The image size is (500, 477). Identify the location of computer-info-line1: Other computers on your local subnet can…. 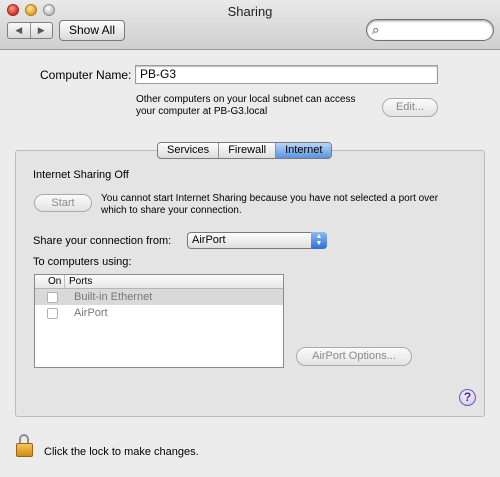
(246, 99).